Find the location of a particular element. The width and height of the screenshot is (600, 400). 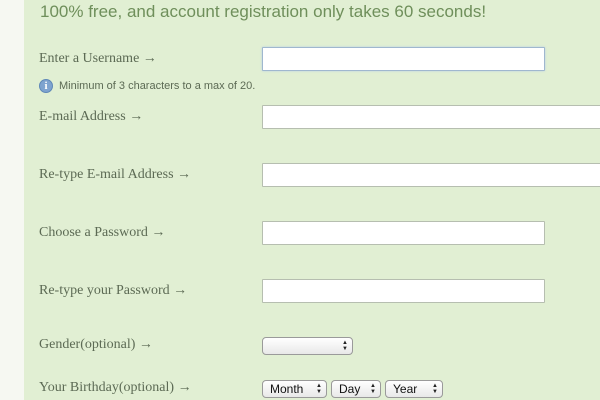

birthday-label: Your Birthday(optional) → is located at coordinates (115, 387).